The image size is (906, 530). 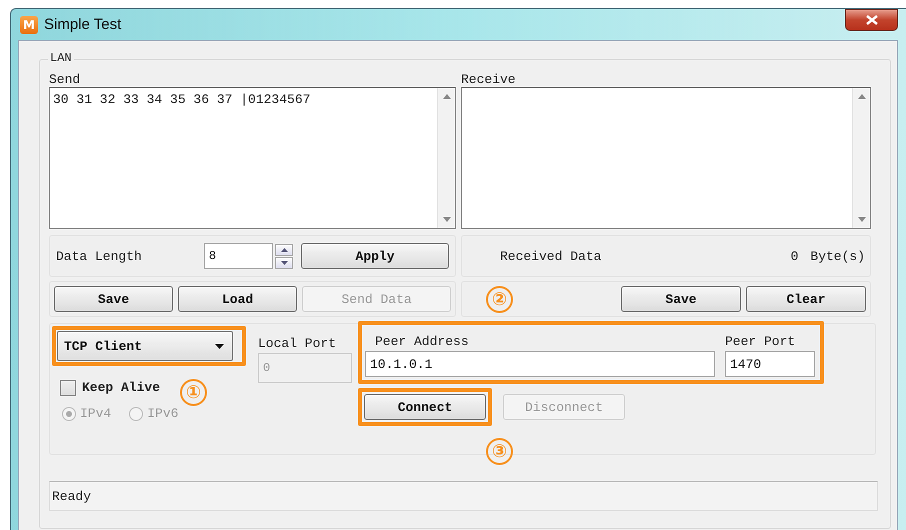 I want to click on spin-down-icon, so click(x=284, y=262).